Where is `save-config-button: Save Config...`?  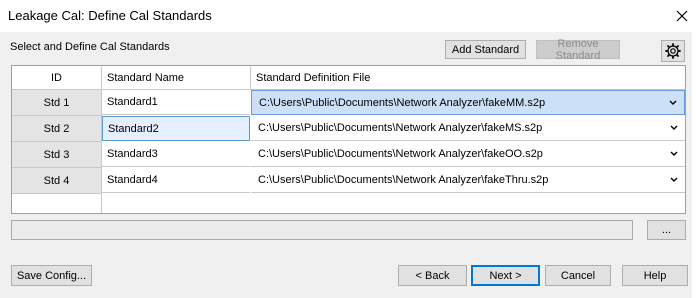
save-config-button: Save Config... is located at coordinates (51, 275).